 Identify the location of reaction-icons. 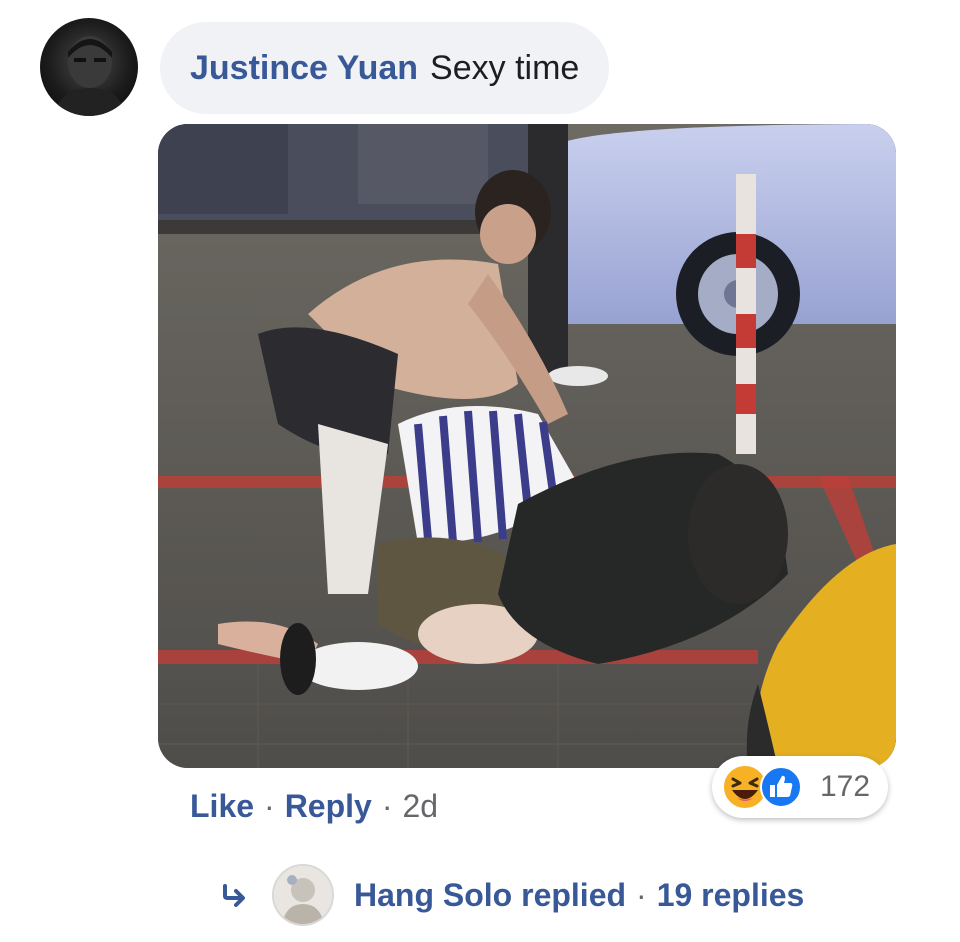
(768, 787).